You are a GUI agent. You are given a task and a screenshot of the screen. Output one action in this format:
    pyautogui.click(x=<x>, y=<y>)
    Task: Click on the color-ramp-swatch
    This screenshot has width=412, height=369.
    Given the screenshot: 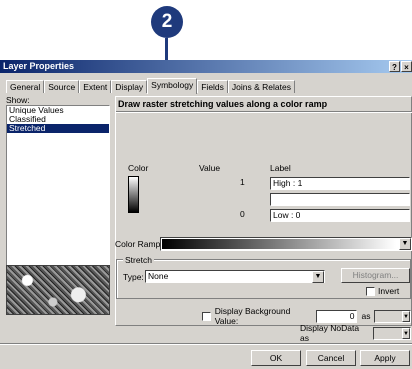 What is the action you would take?
    pyautogui.click(x=133, y=194)
    